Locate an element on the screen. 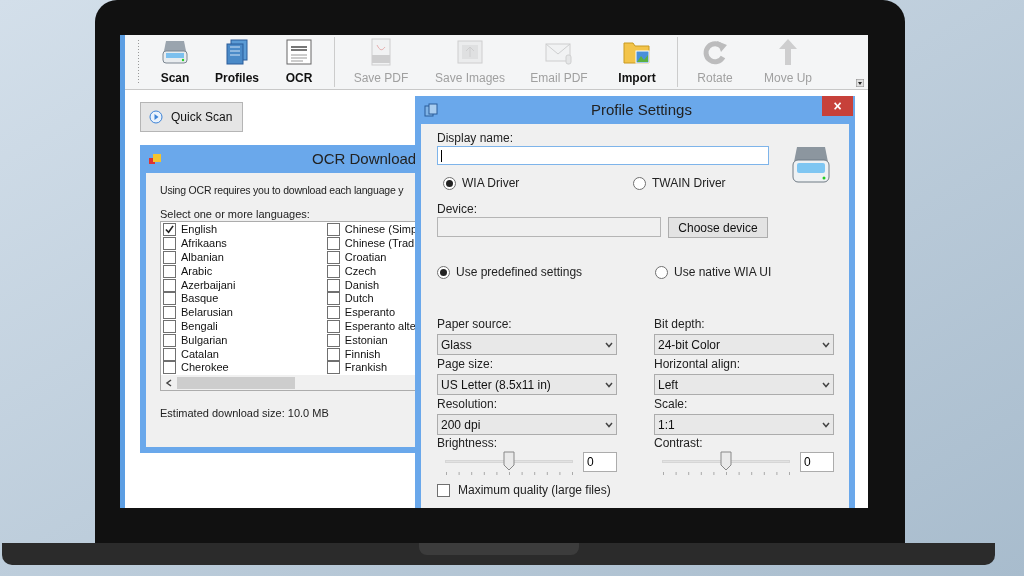 This screenshot has width=1024, height=576. language-label: Albanian is located at coordinates (202, 257).